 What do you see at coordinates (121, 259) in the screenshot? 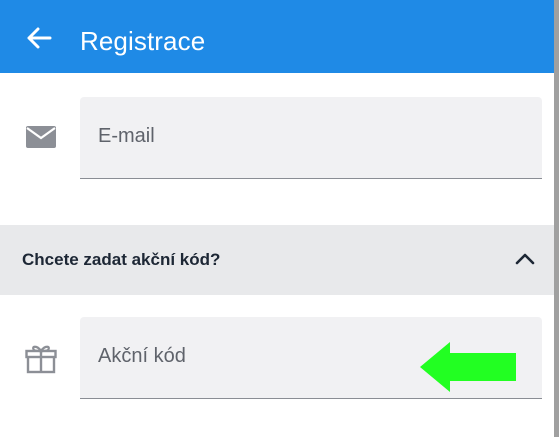
I see `promo-section-label: Chcete zadat akční kód?` at bounding box center [121, 259].